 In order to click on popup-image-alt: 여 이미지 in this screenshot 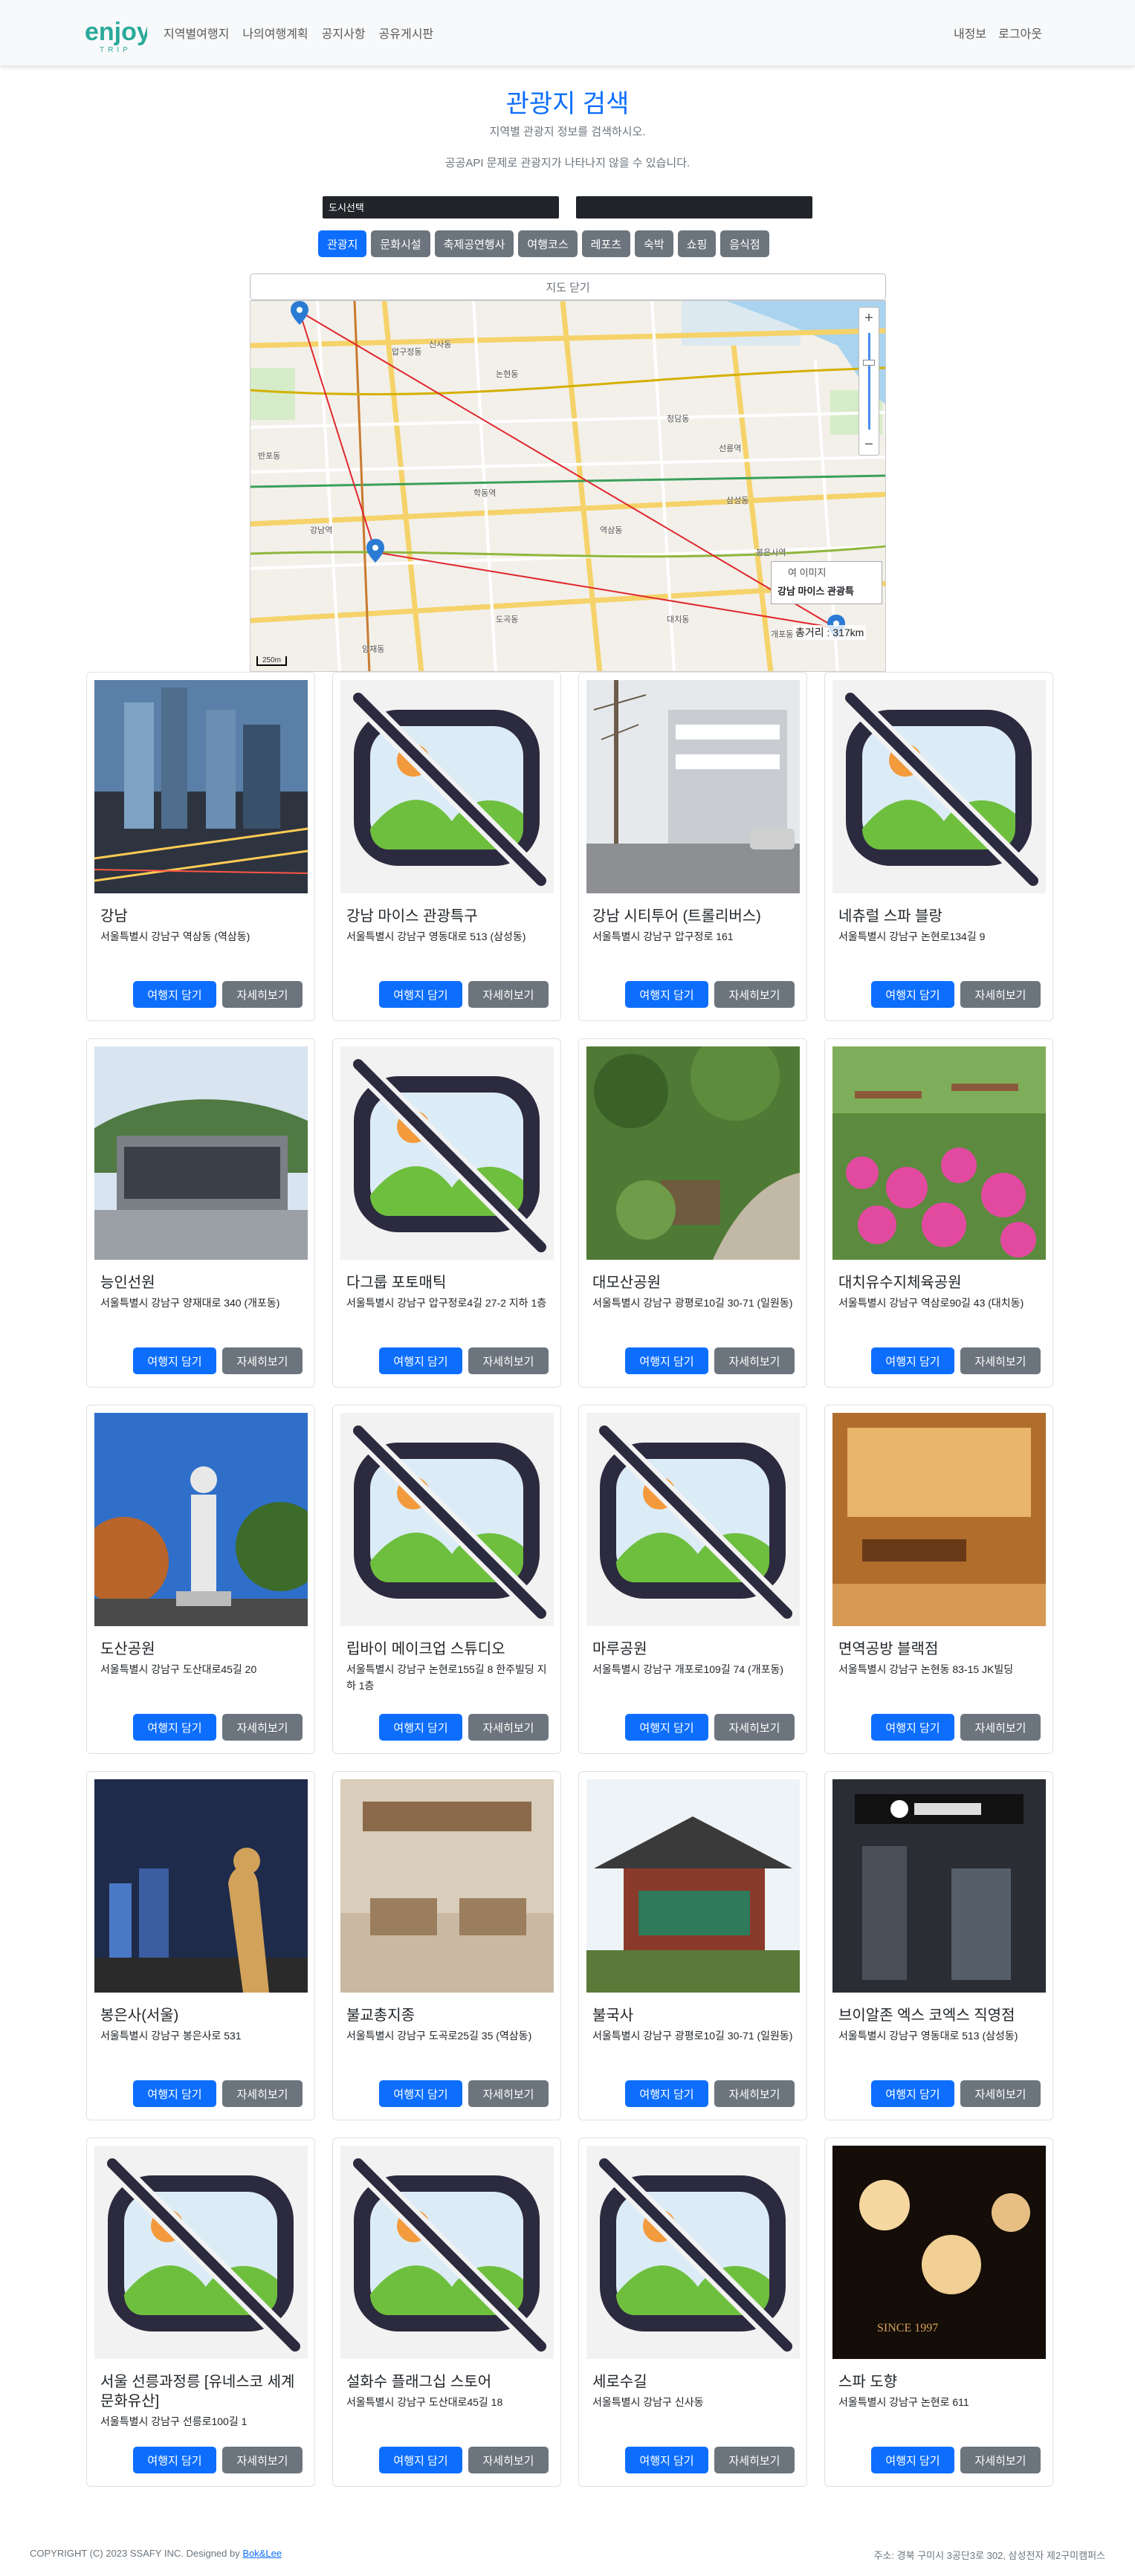, I will do `click(807, 572)`.